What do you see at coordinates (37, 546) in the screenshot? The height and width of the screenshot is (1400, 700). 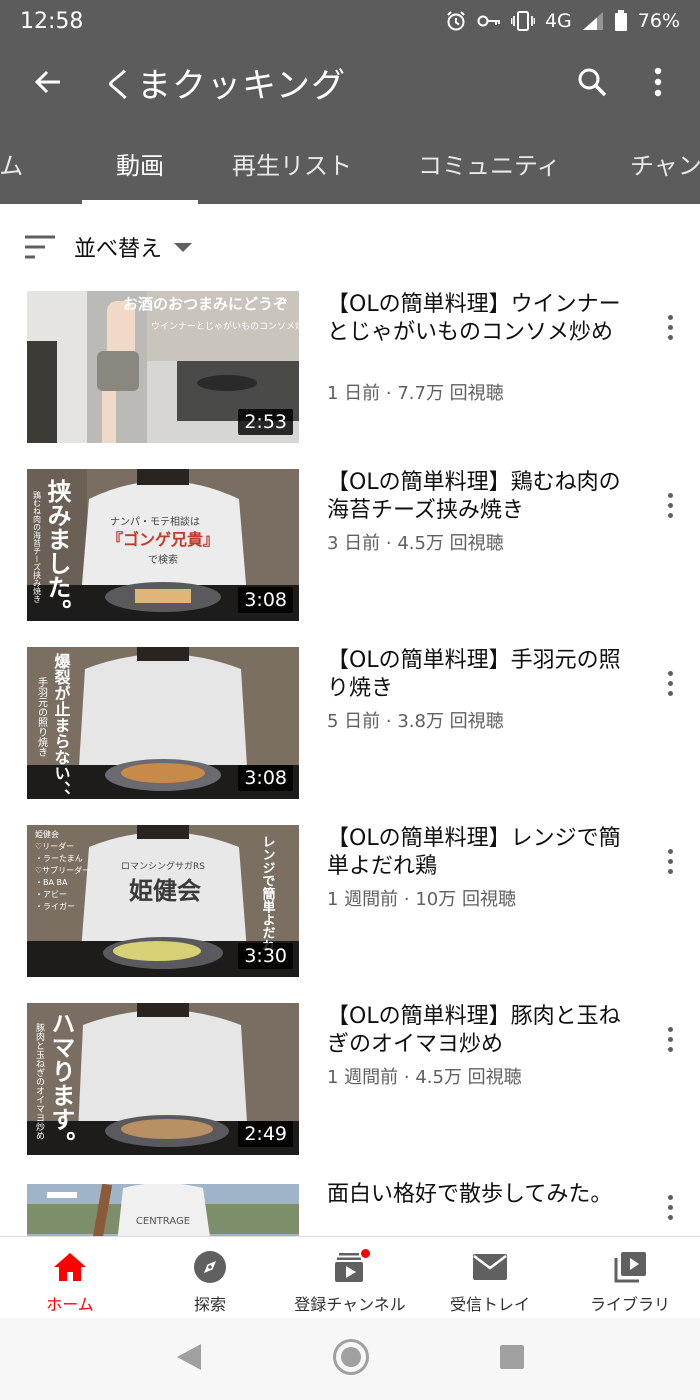 I see `thumbnail-subcaption: 鶏むね肉の海苔チーズ挟み焼き` at bounding box center [37, 546].